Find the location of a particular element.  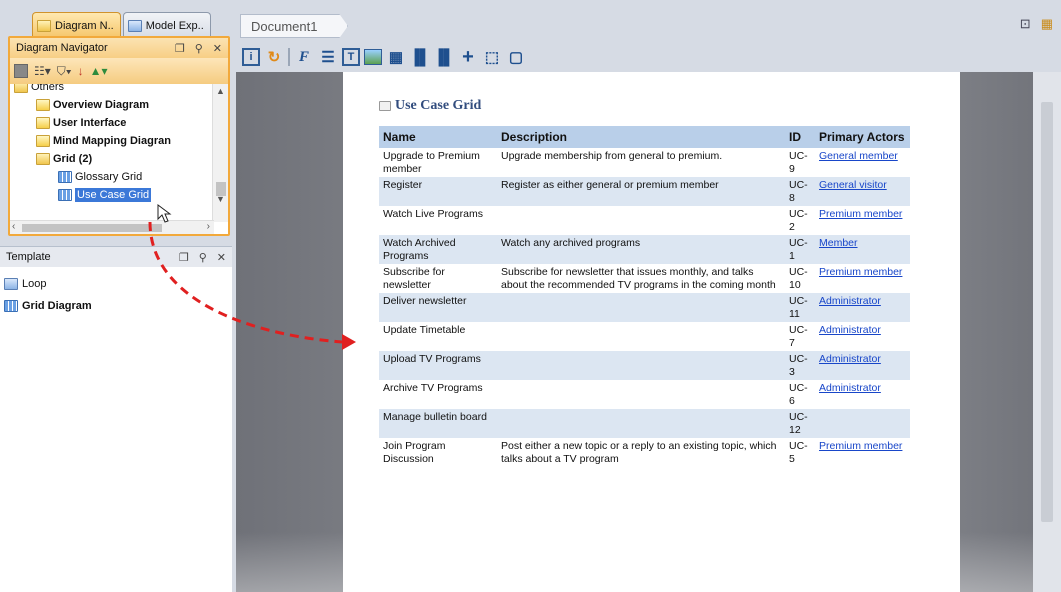

tab-model-explorer: Model Exp.. is located at coordinates (166, 24).